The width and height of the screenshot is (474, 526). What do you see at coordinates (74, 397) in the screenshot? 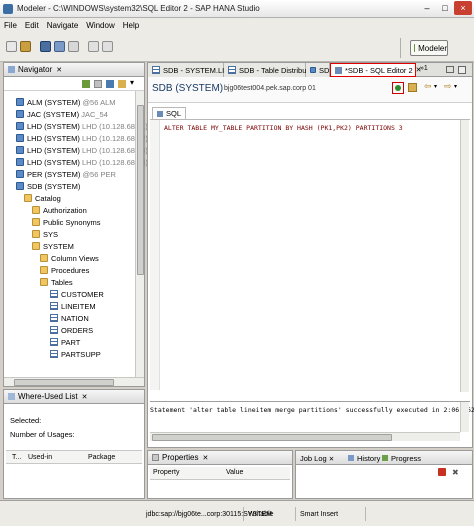
I see `where-used-tab: Where-Used List ✕` at bounding box center [74, 397].